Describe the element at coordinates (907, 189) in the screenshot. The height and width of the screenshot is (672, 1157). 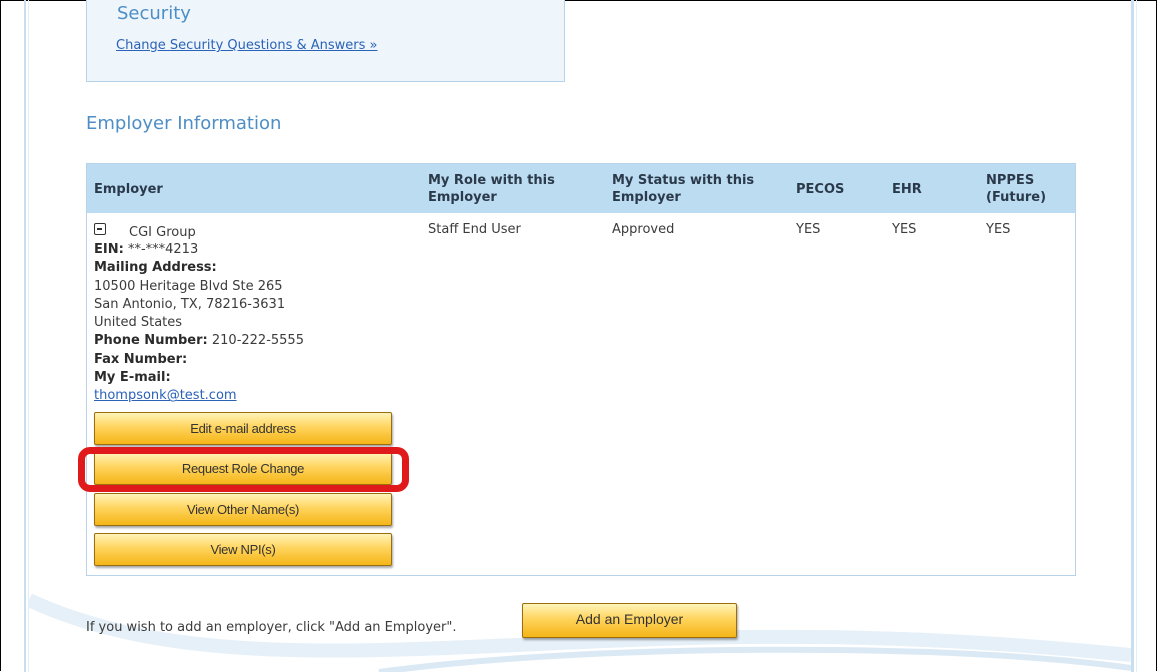
I see `column-header-ehr: EHR` at that location.